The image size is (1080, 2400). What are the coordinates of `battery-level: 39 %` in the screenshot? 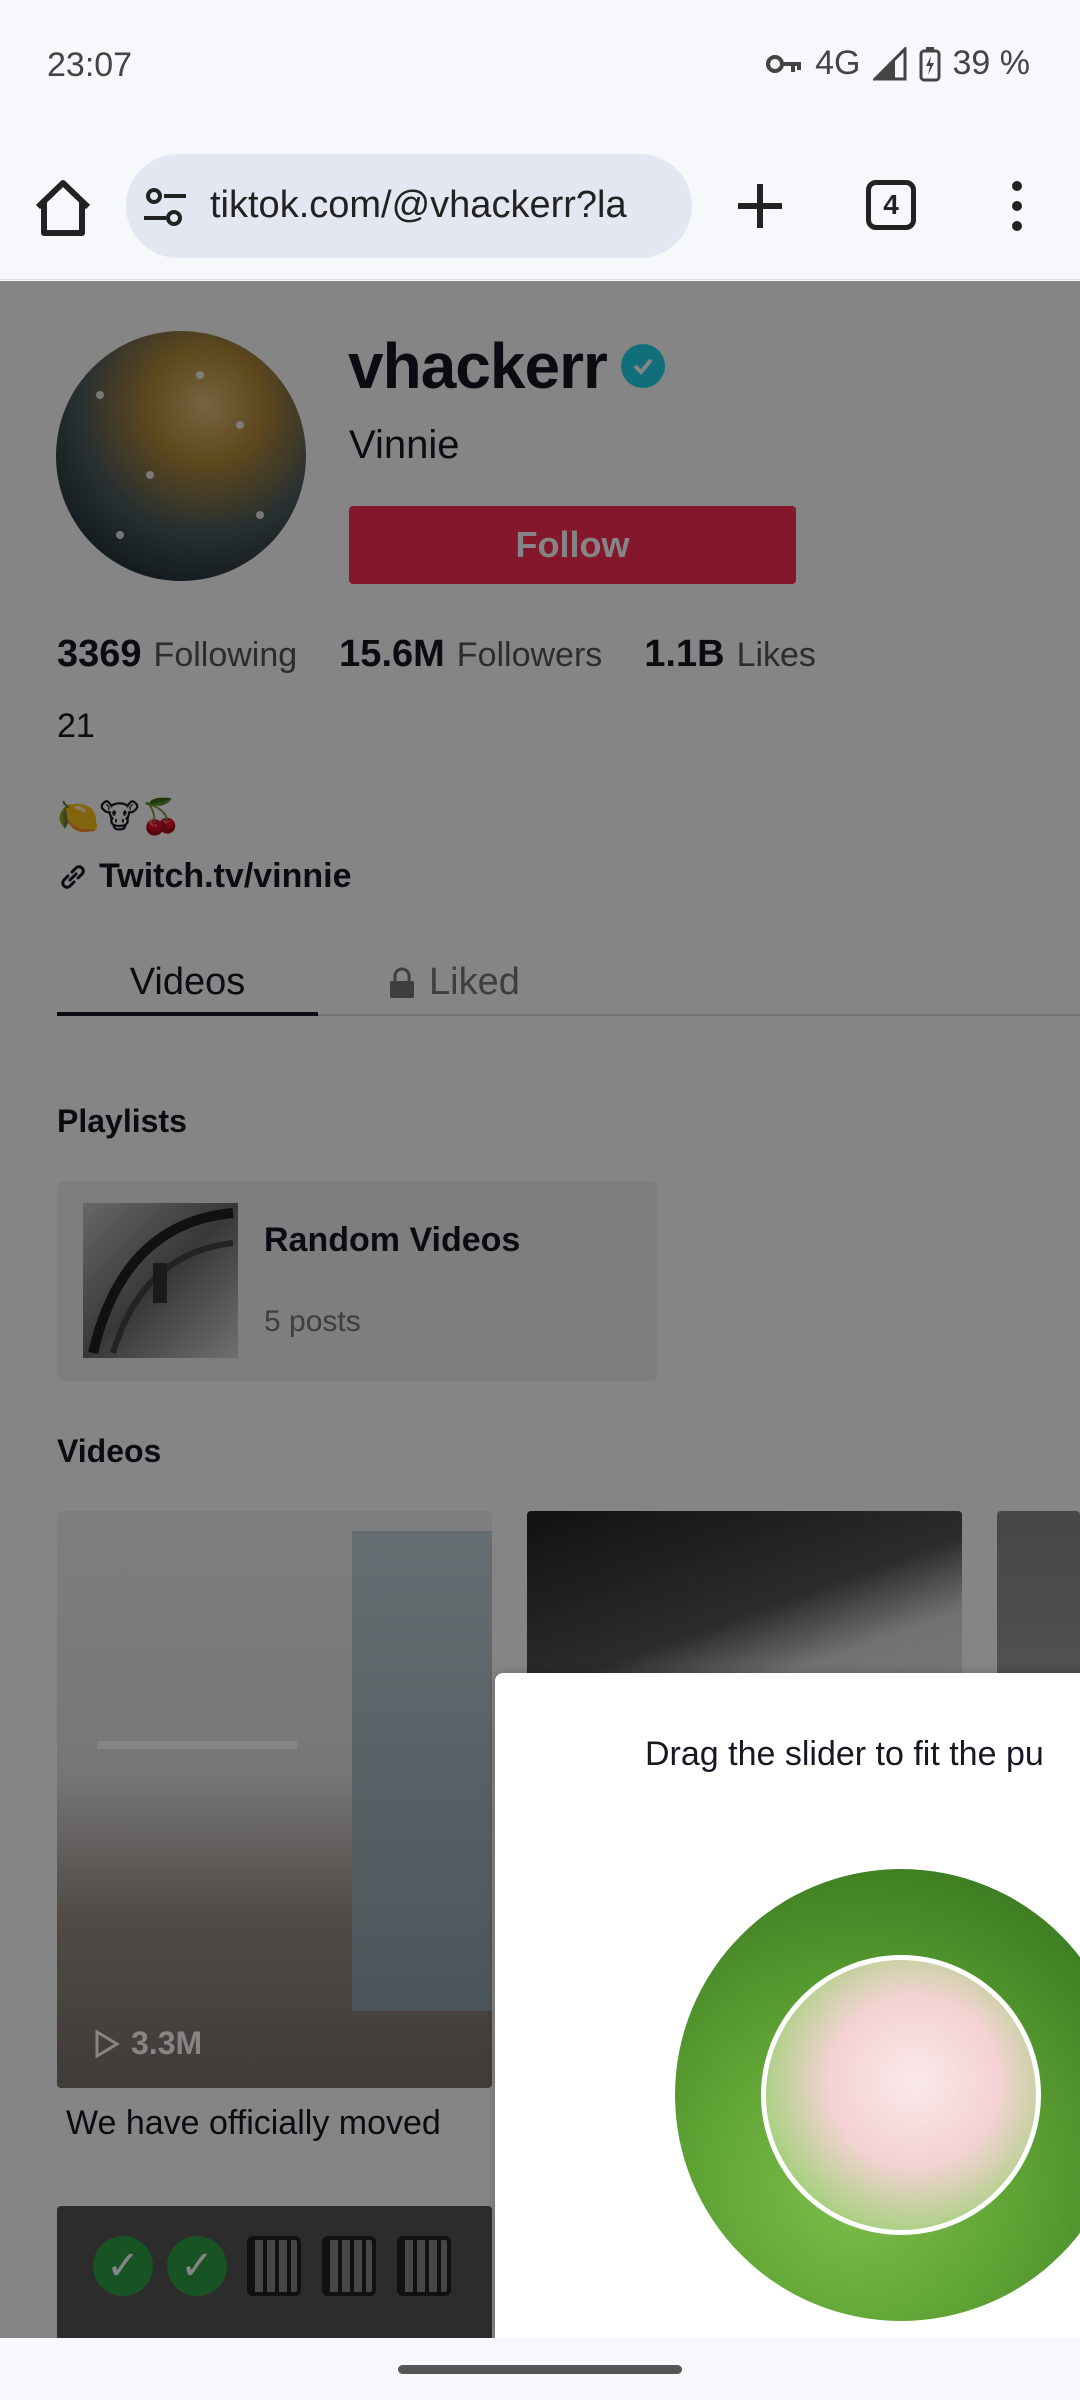 It's located at (991, 63).